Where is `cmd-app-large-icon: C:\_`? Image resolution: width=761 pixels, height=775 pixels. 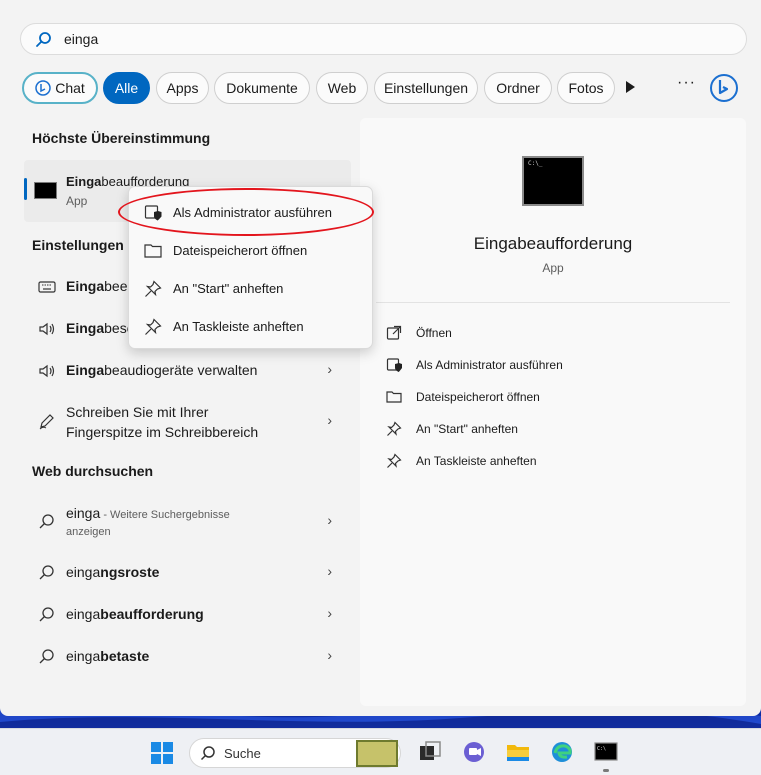 cmd-app-large-icon: C:\_ is located at coordinates (553, 181).